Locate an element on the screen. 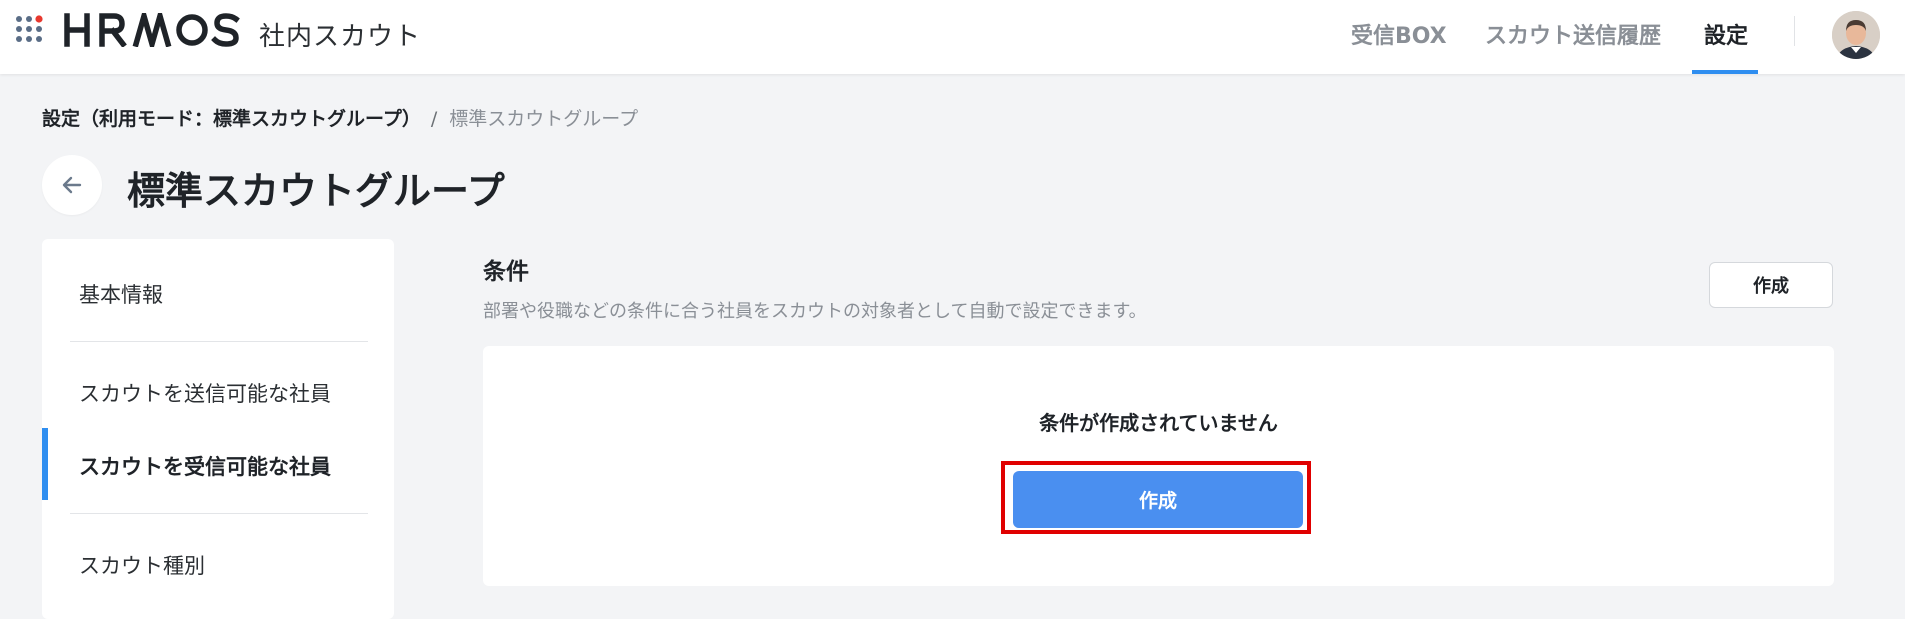  empty-state-message: 条件が作成されていません is located at coordinates (1158, 423).